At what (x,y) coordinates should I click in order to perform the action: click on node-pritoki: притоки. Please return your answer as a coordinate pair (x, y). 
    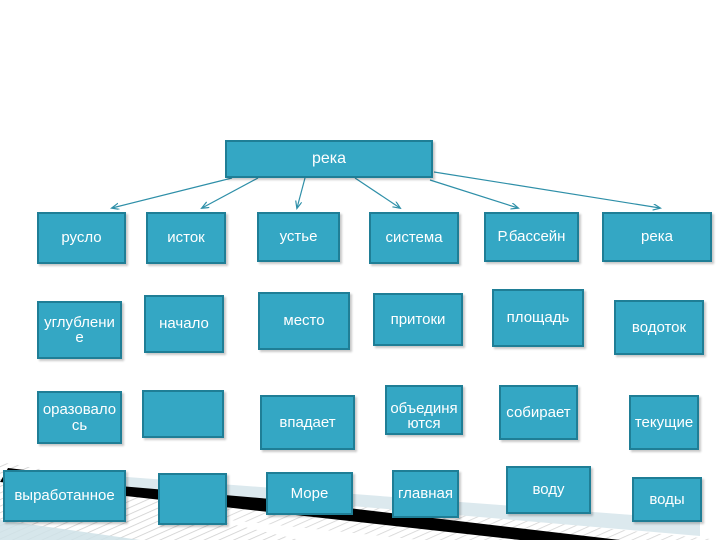
    Looking at the image, I should click on (418, 319).